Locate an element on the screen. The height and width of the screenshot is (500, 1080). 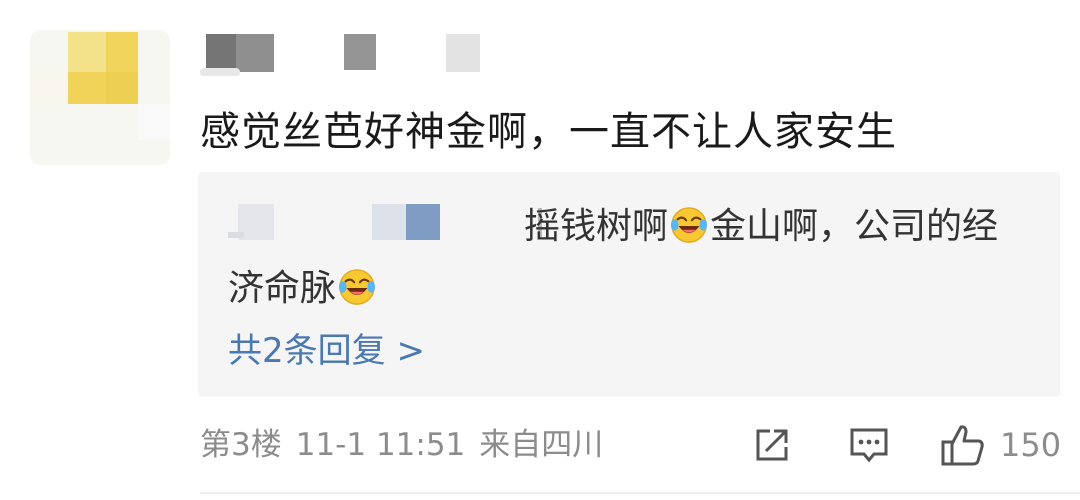
like-button: 150 is located at coordinates (1000, 445).